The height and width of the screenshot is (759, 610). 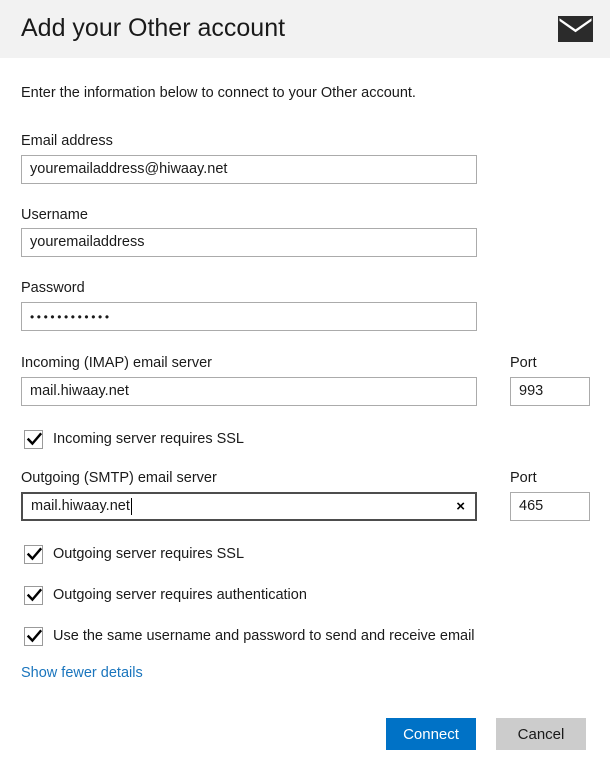 I want to click on email-address-value: youremailaddress@hiwaay.net, so click(x=129, y=169).